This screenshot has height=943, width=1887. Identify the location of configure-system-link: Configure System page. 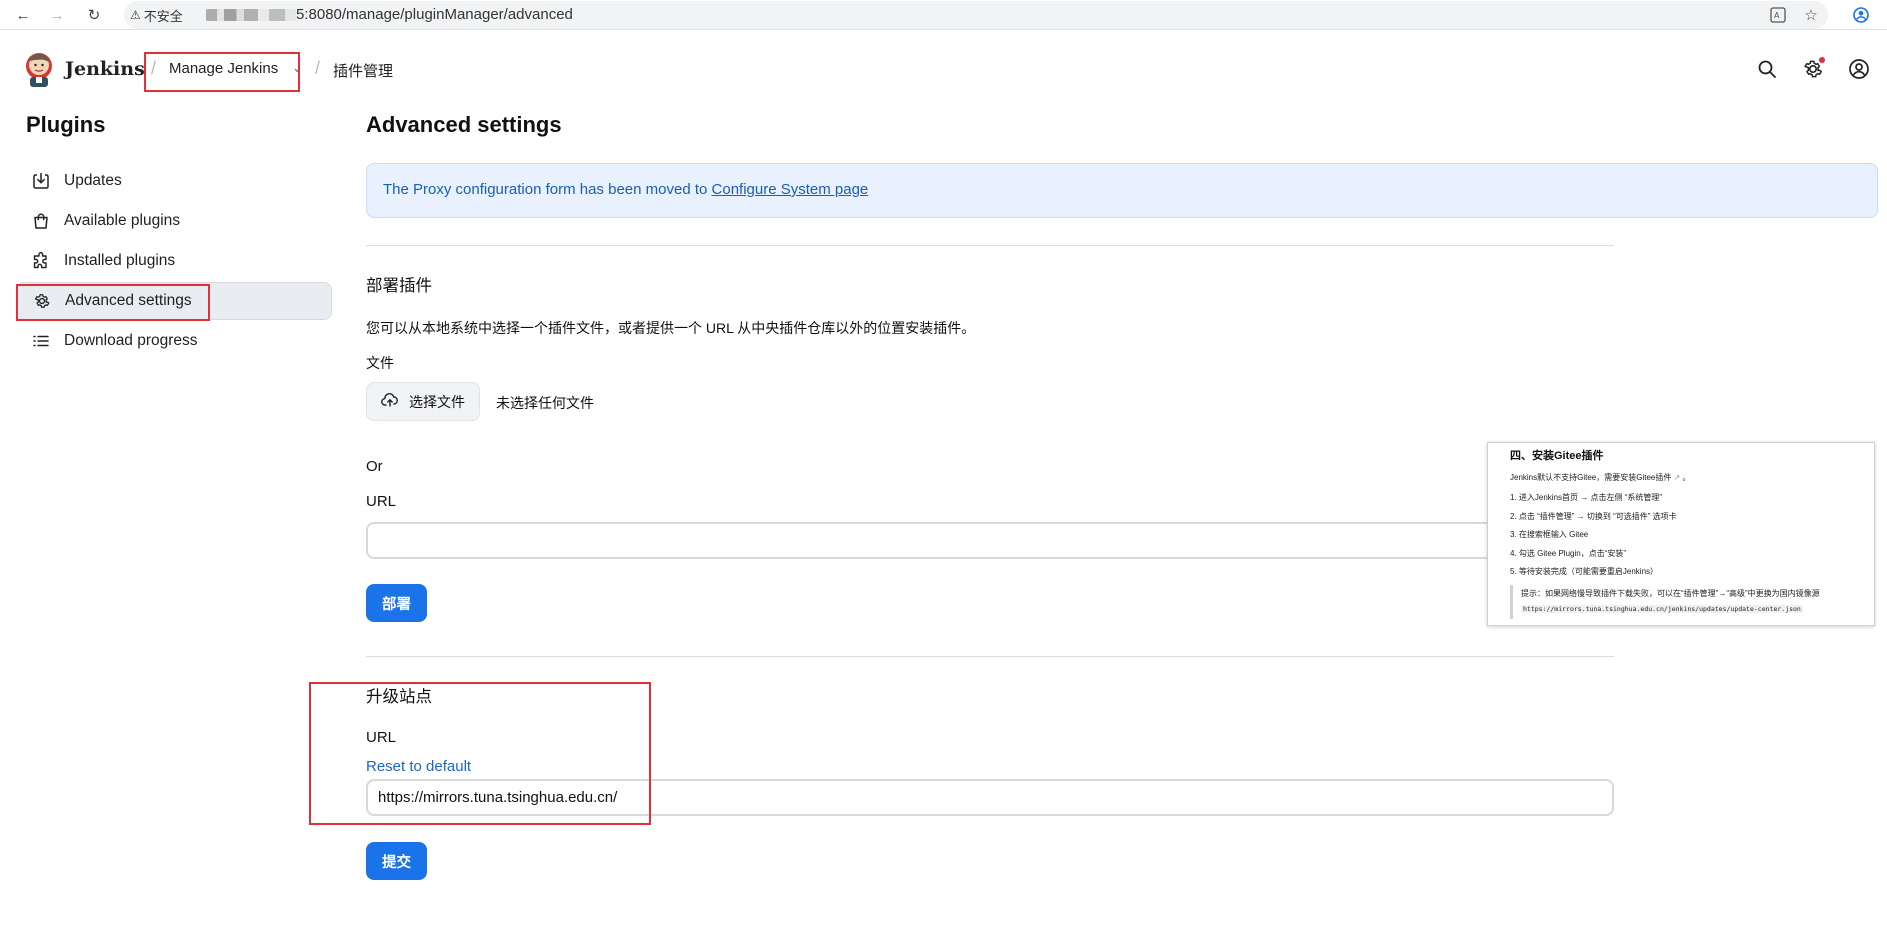
(790, 189).